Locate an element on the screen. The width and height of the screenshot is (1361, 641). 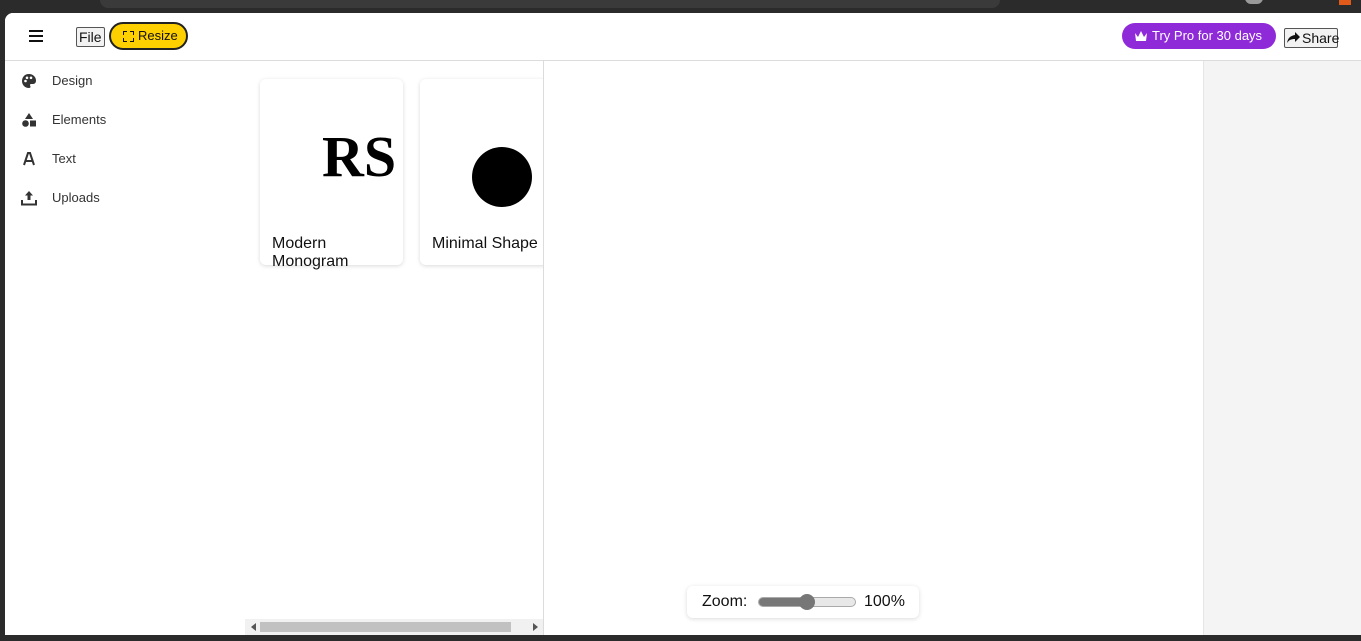
palette-icon is located at coordinates (29, 81).